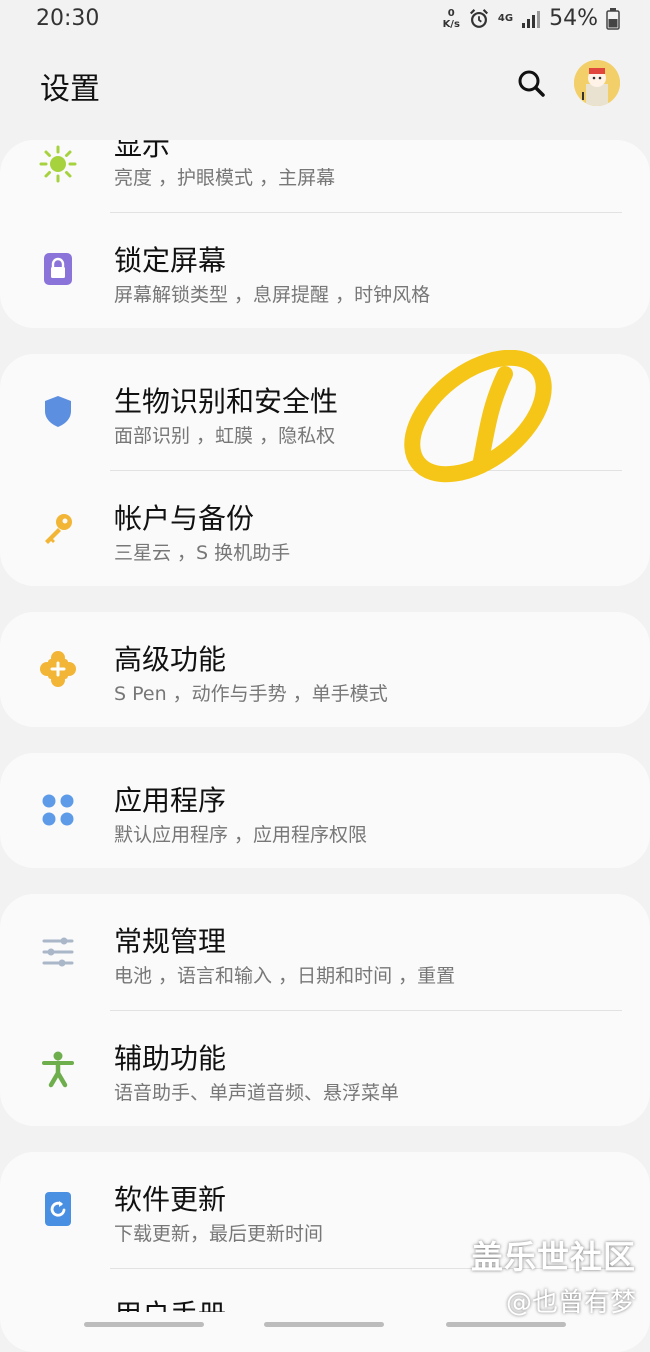 The image size is (650, 1352). What do you see at coordinates (68, 18) in the screenshot?
I see `status-time: 20:30` at bounding box center [68, 18].